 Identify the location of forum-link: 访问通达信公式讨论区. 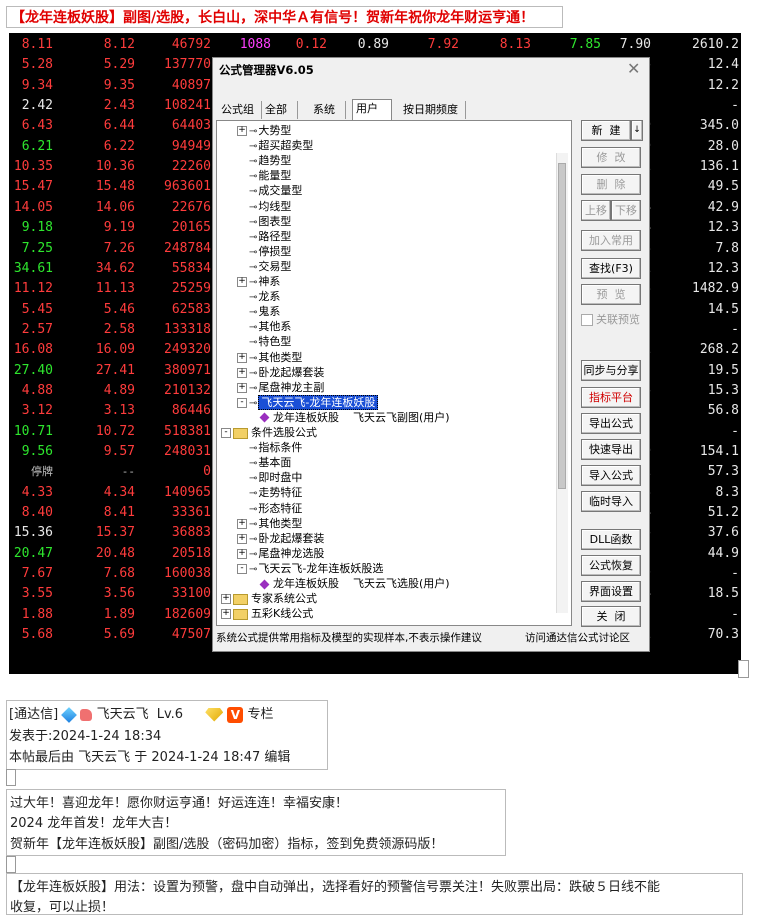
(577, 637).